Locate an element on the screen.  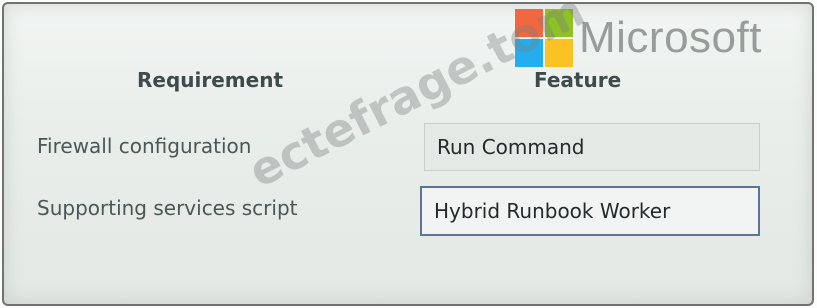
answer-box-firewall: Run Command is located at coordinates (592, 147).